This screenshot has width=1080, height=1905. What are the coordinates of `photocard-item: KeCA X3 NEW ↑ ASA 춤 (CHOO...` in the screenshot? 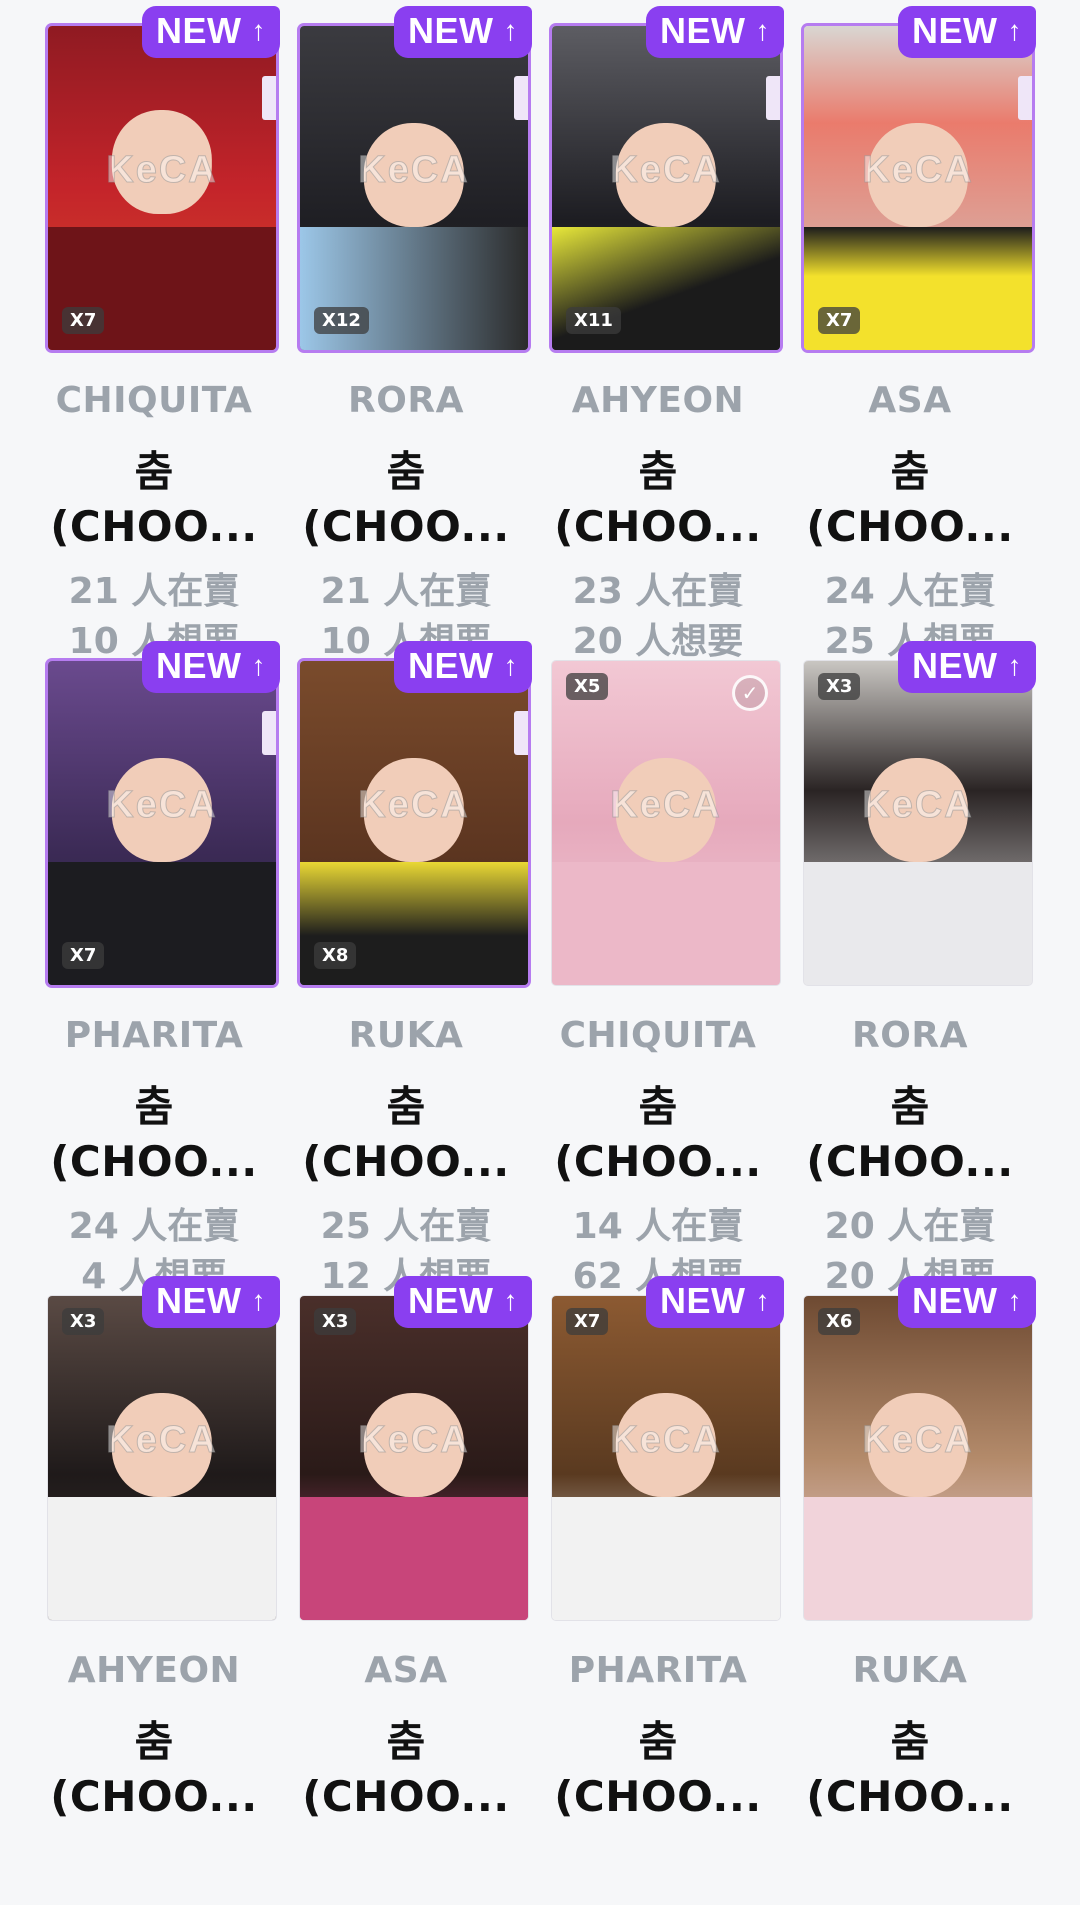 It's located at (411, 1587).